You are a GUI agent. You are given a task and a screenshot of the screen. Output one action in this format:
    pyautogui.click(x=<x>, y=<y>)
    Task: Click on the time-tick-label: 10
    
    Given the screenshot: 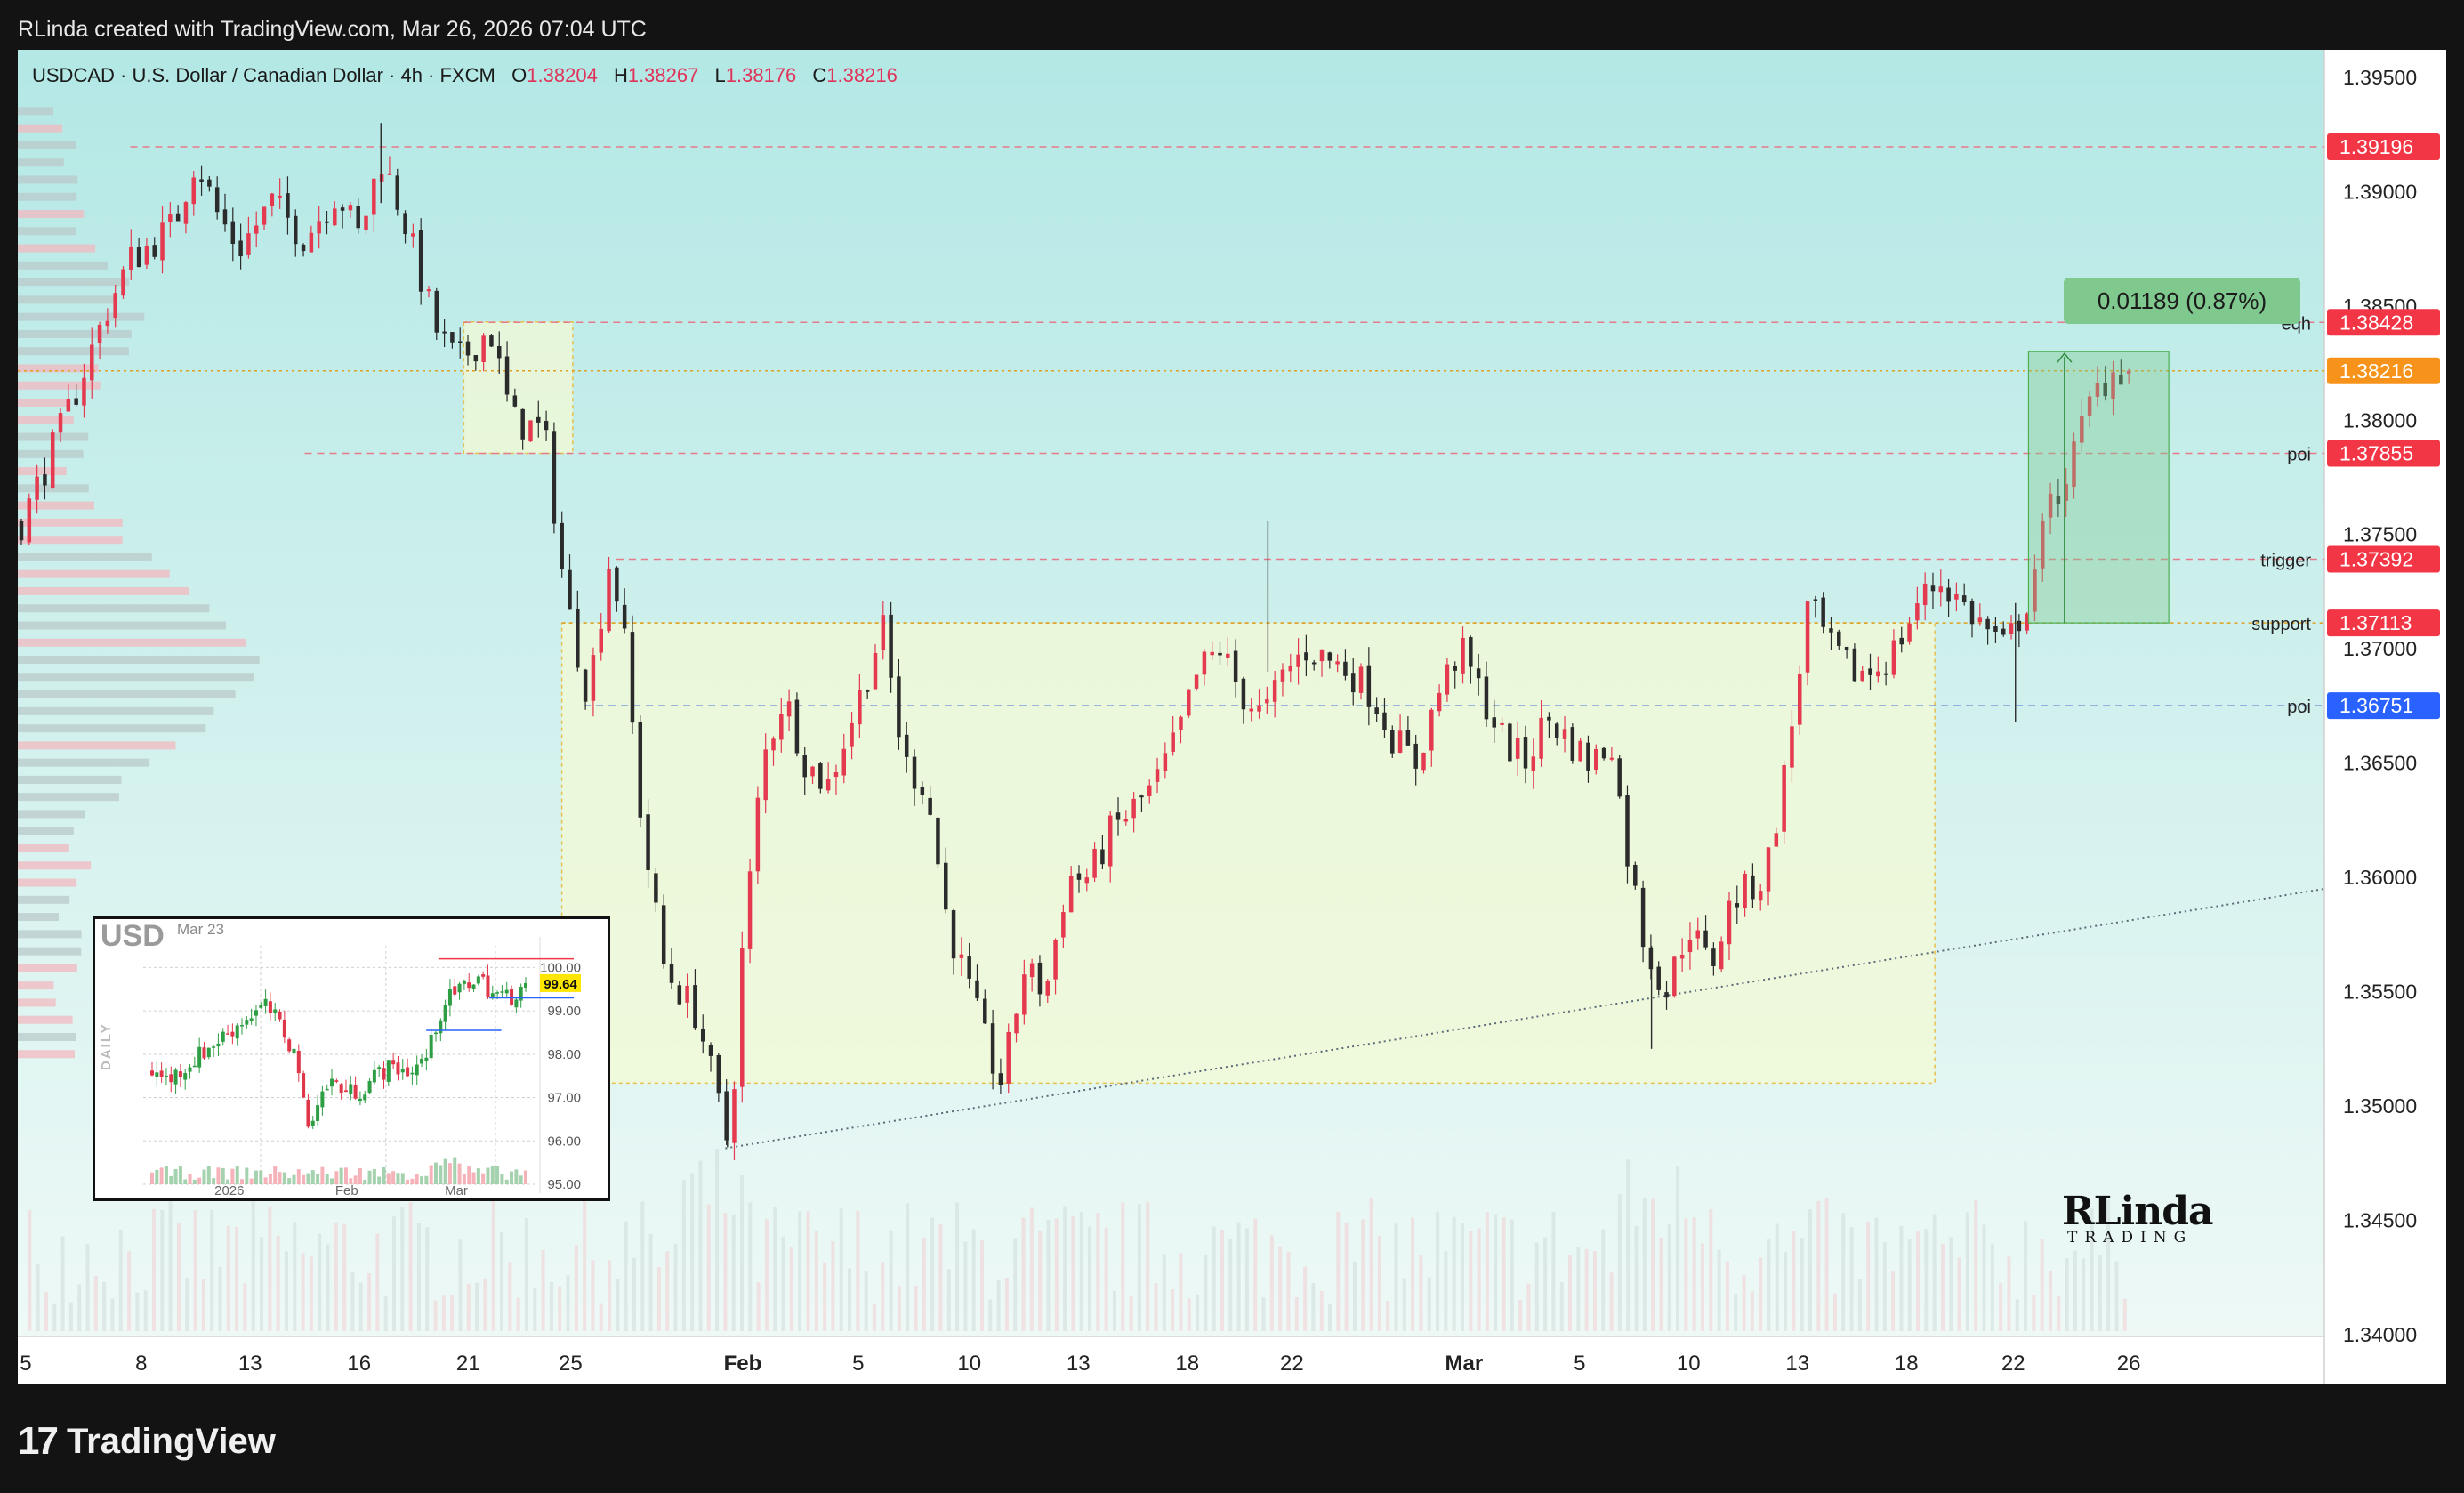 What is the action you would take?
    pyautogui.click(x=969, y=1364)
    